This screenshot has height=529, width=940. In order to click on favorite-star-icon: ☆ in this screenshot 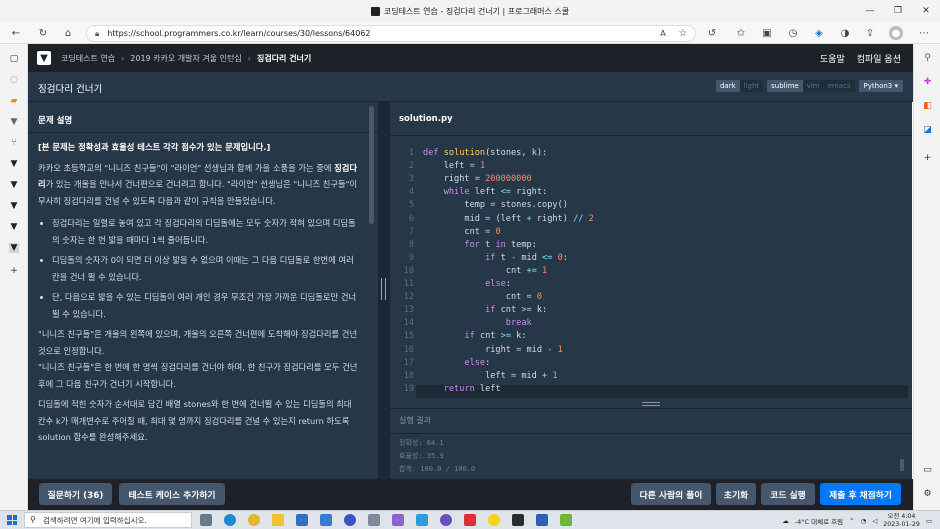, I will do `click(683, 33)`.